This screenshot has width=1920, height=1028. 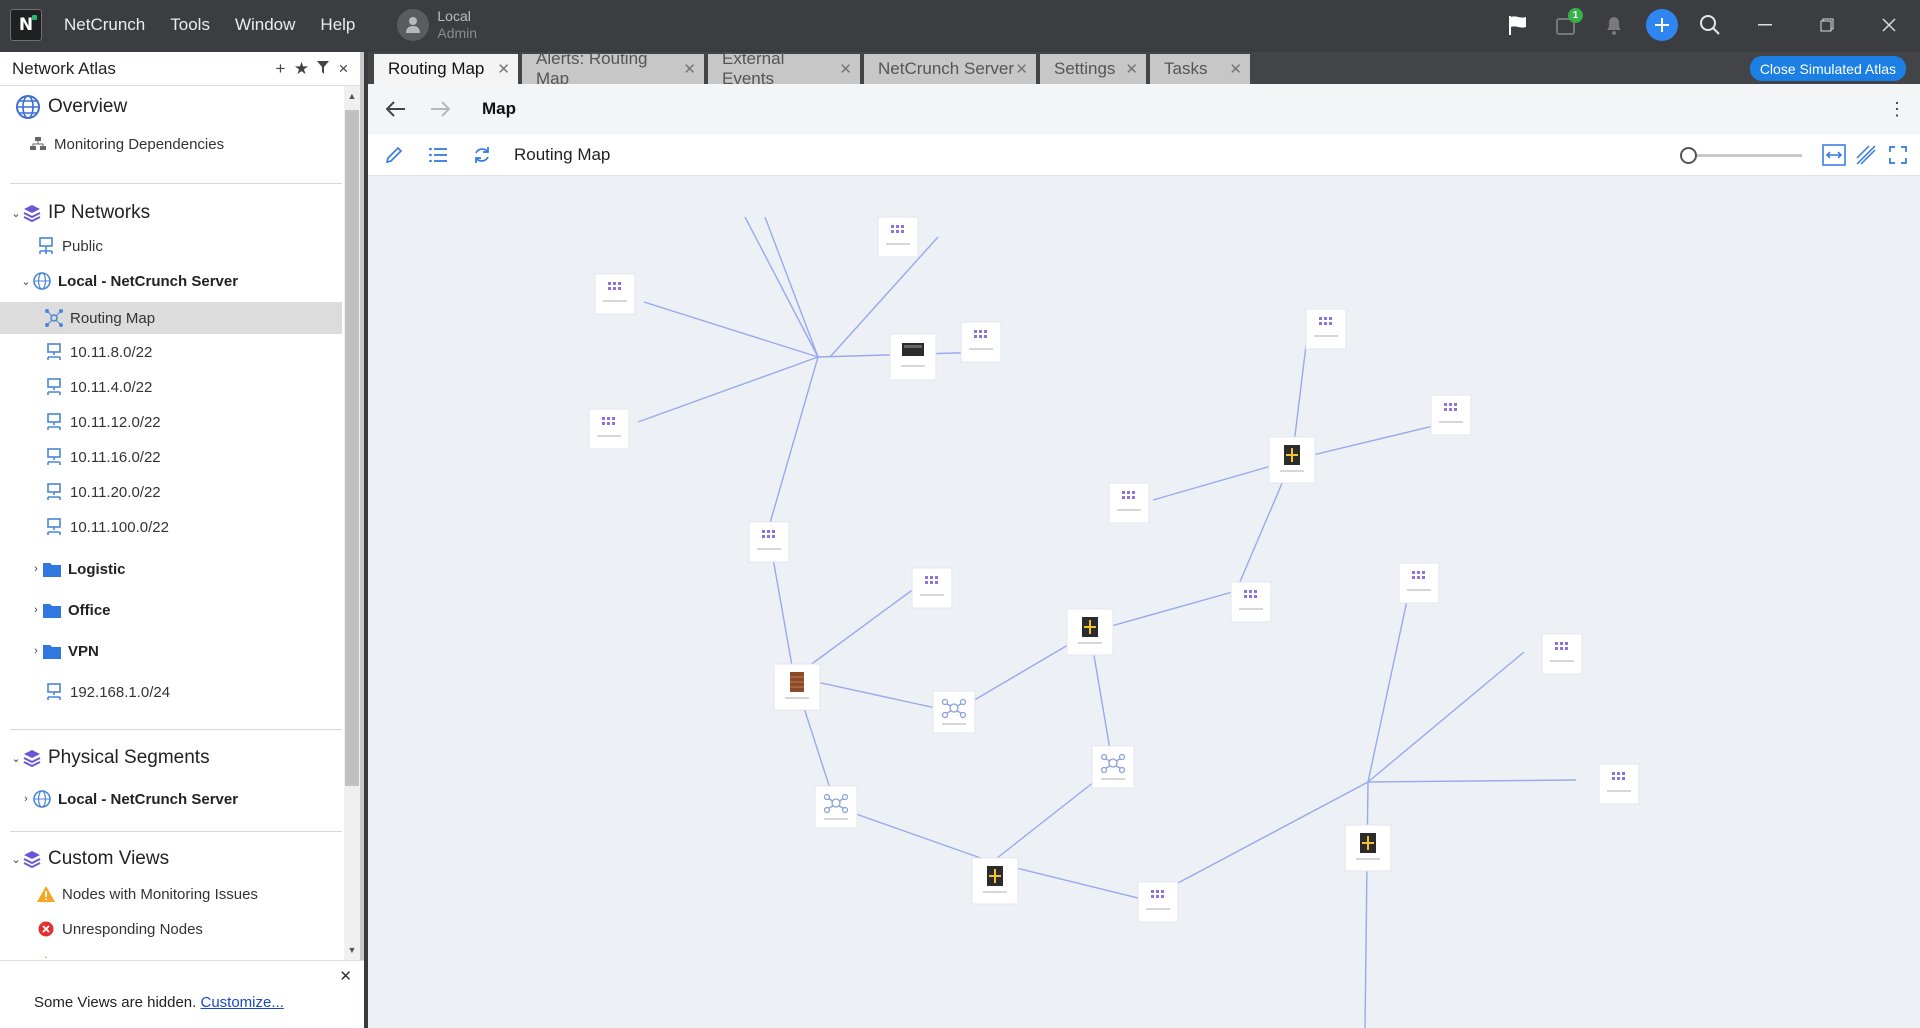 What do you see at coordinates (438, 155) in the screenshot?
I see `list-icon` at bounding box center [438, 155].